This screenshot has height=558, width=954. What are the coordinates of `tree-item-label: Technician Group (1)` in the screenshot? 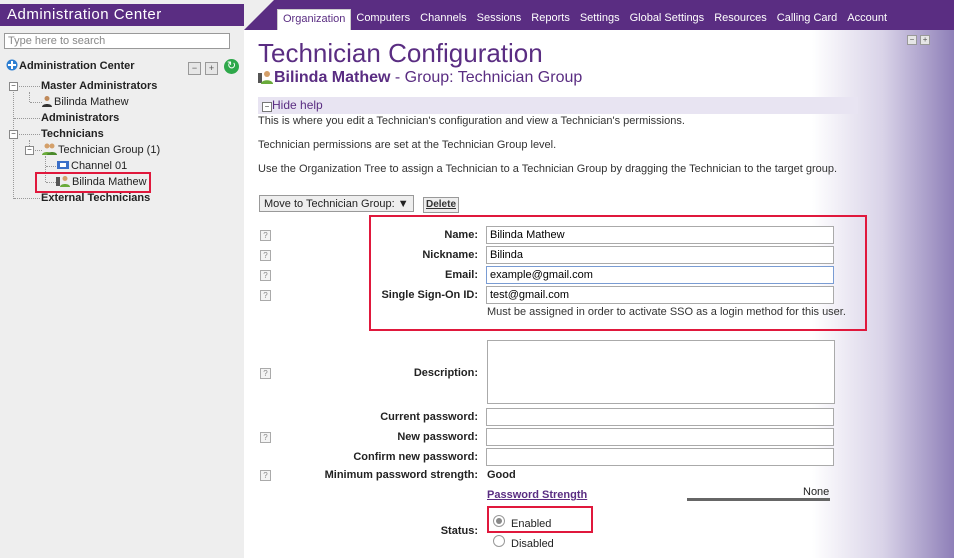 It's located at (109, 150).